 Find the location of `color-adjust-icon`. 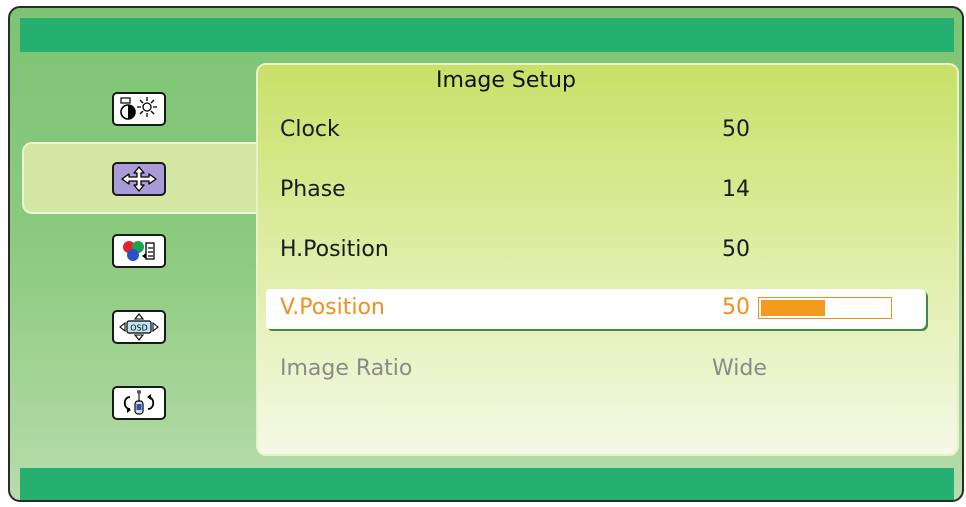

color-adjust-icon is located at coordinates (139, 251).